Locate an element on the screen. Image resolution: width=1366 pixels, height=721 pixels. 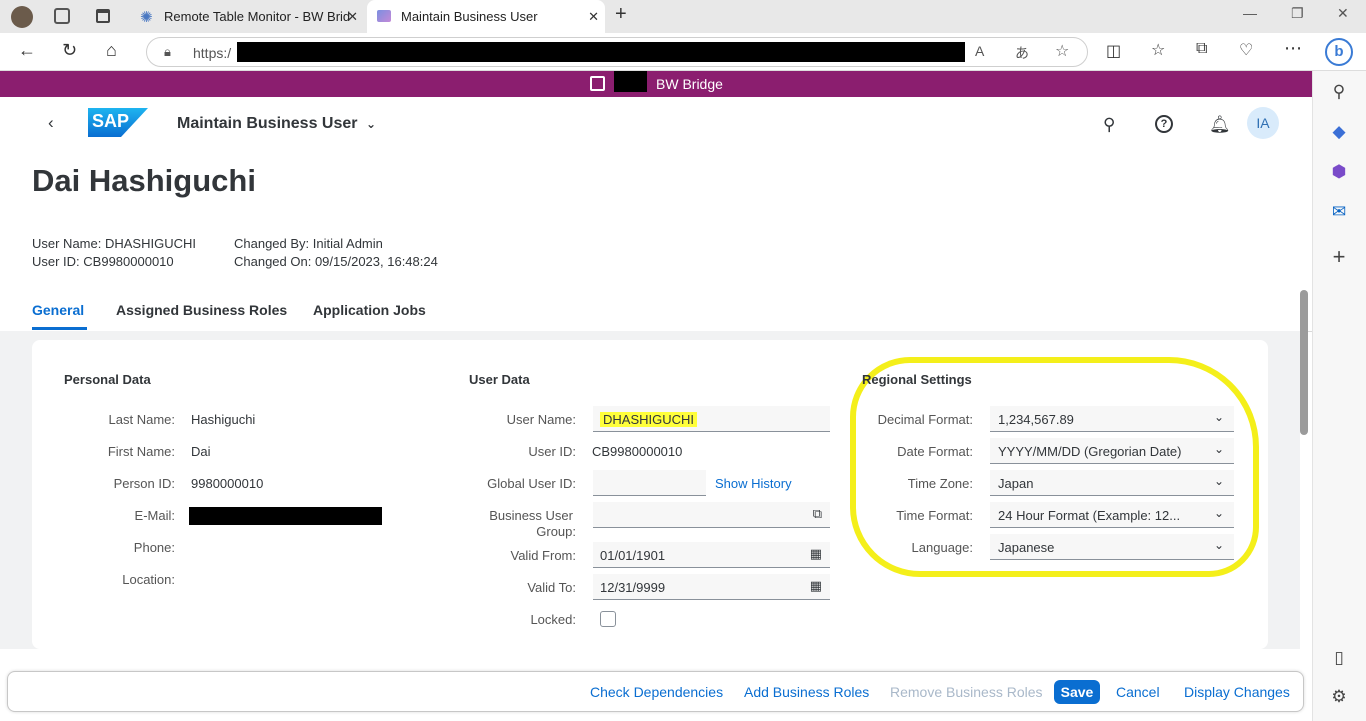
business-user-group-label-1: Business User is located at coordinates (531, 515).